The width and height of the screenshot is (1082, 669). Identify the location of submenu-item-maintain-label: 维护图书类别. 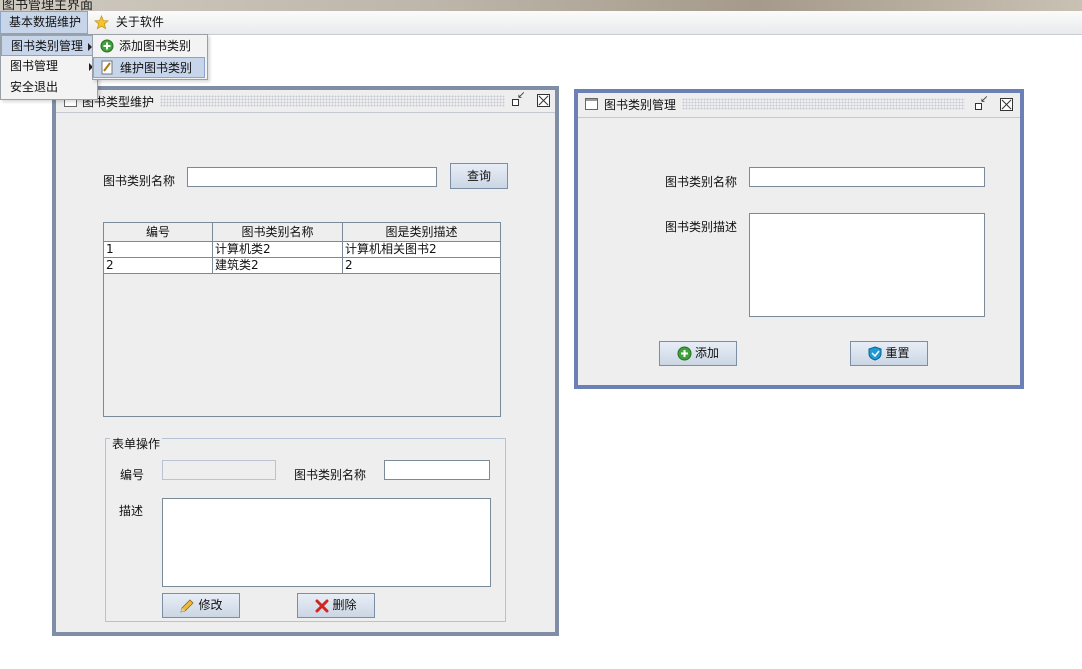
(156, 68).